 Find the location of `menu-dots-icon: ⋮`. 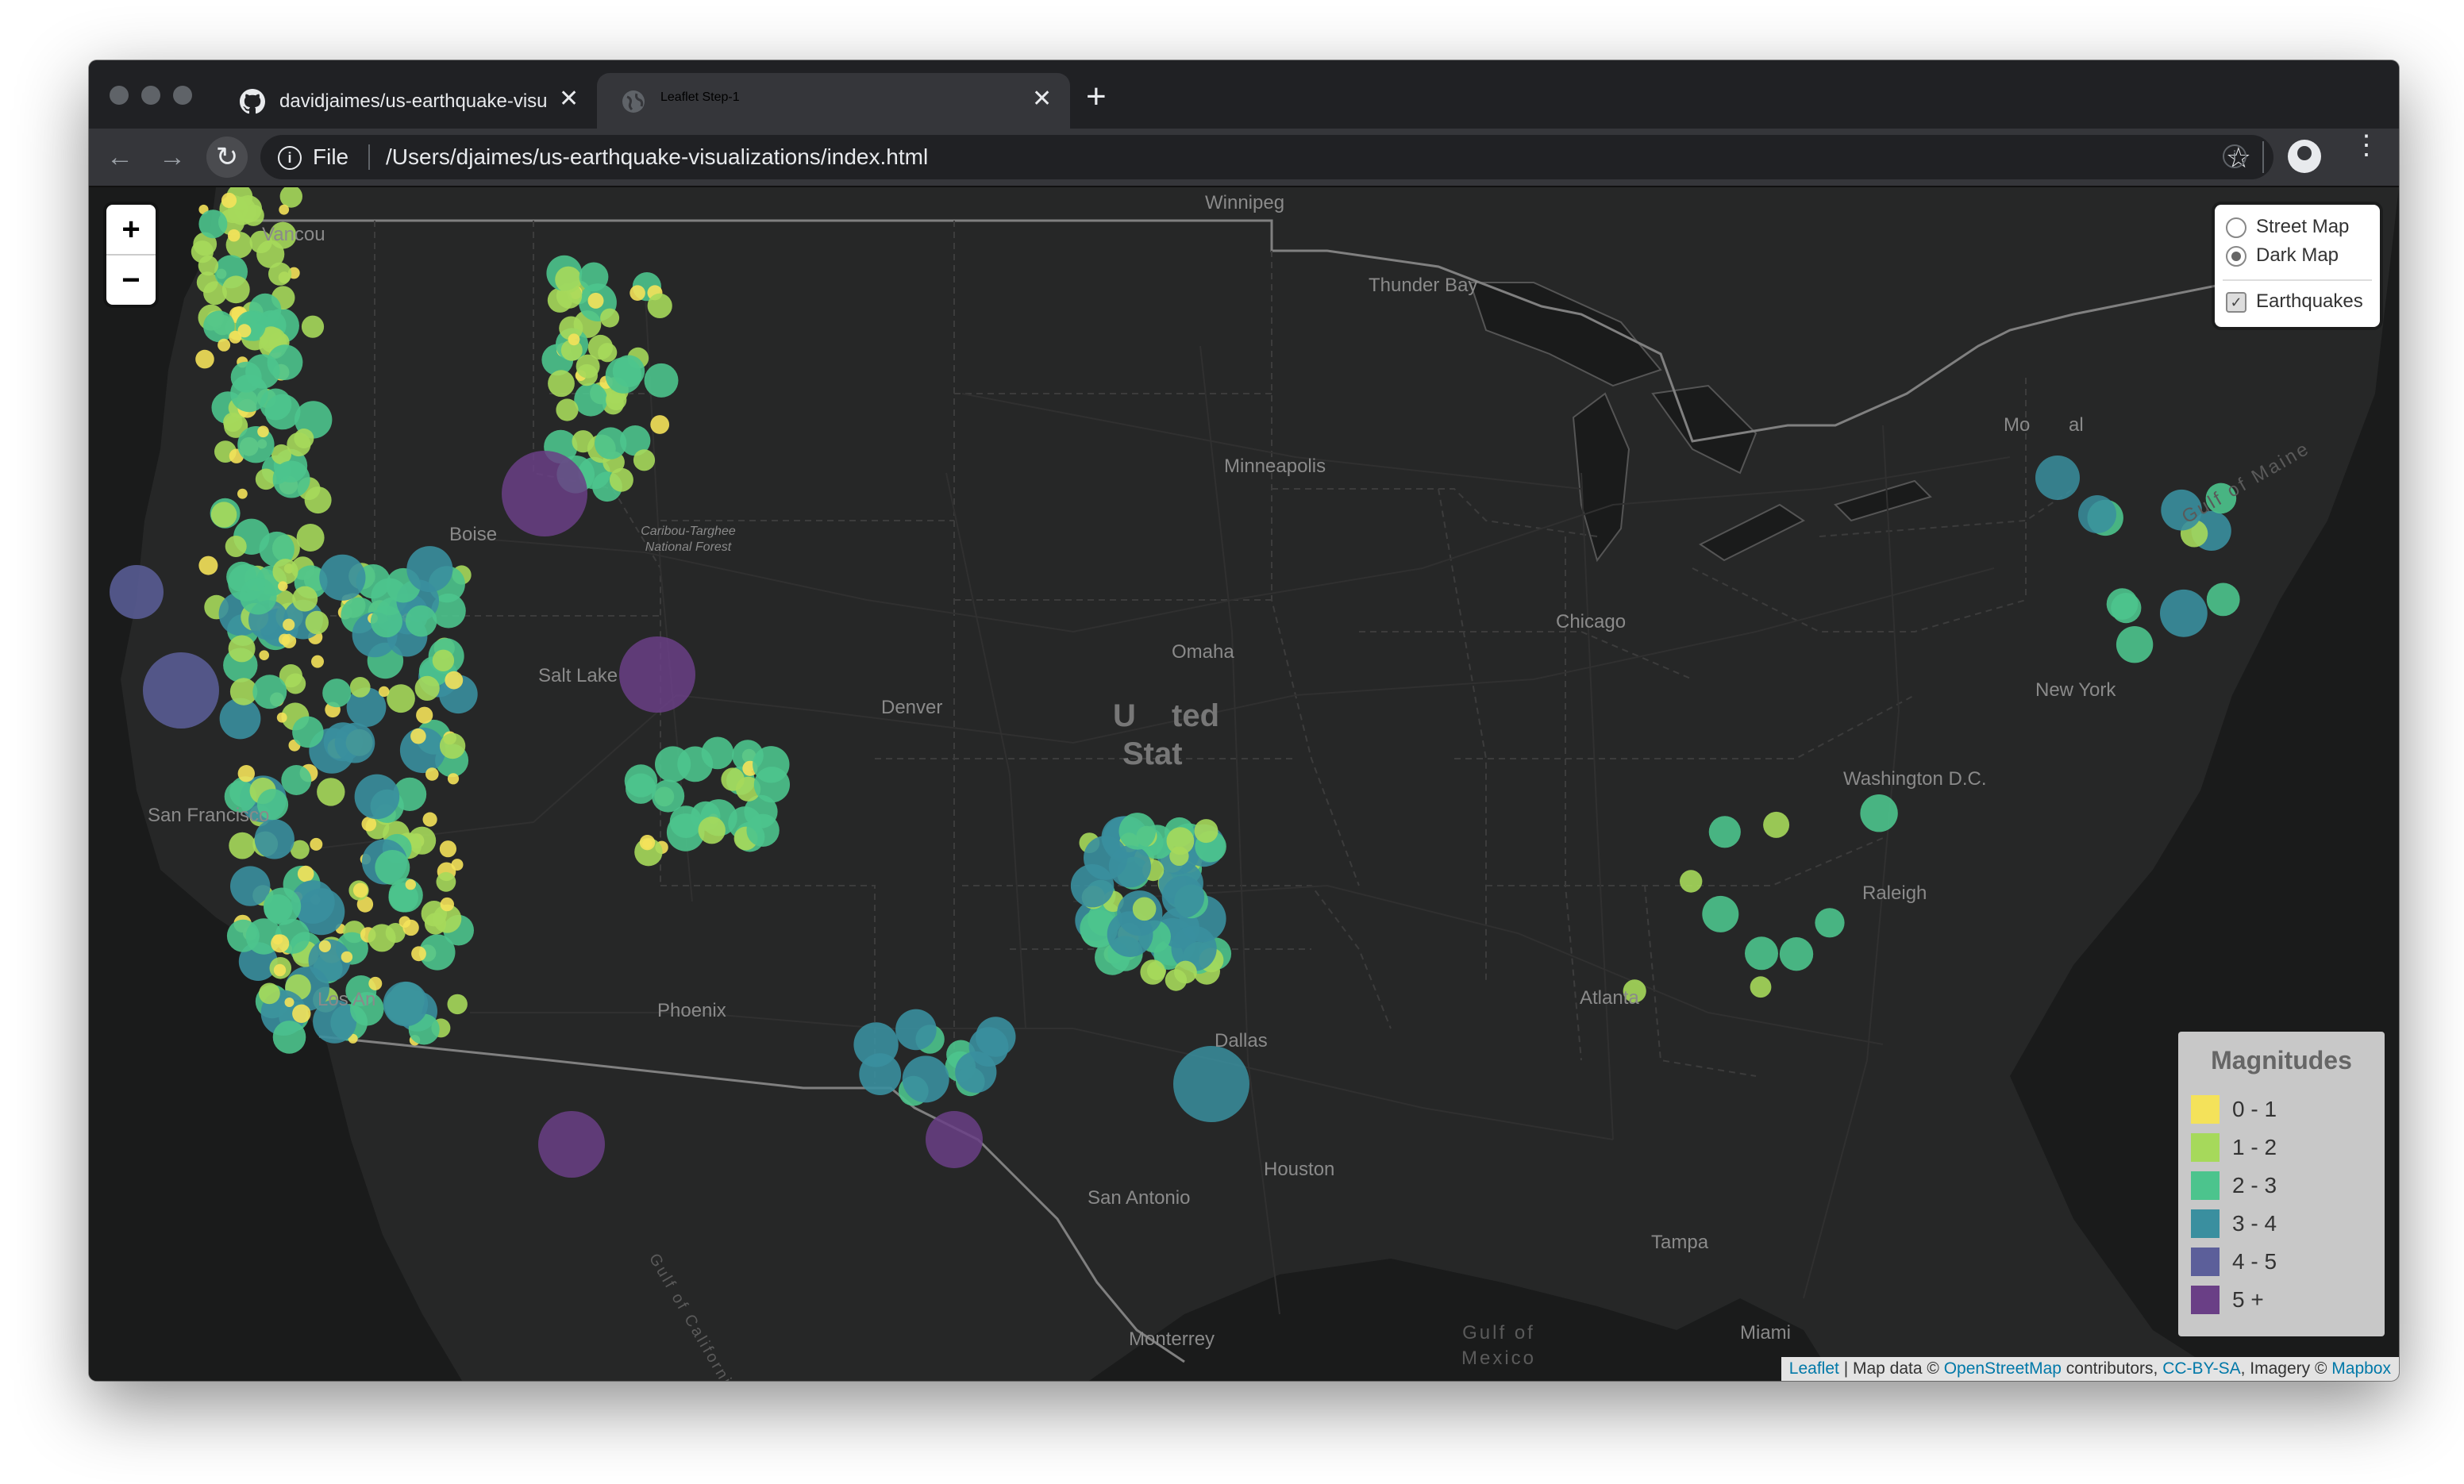

menu-dots-icon: ⋮ is located at coordinates (2366, 145).